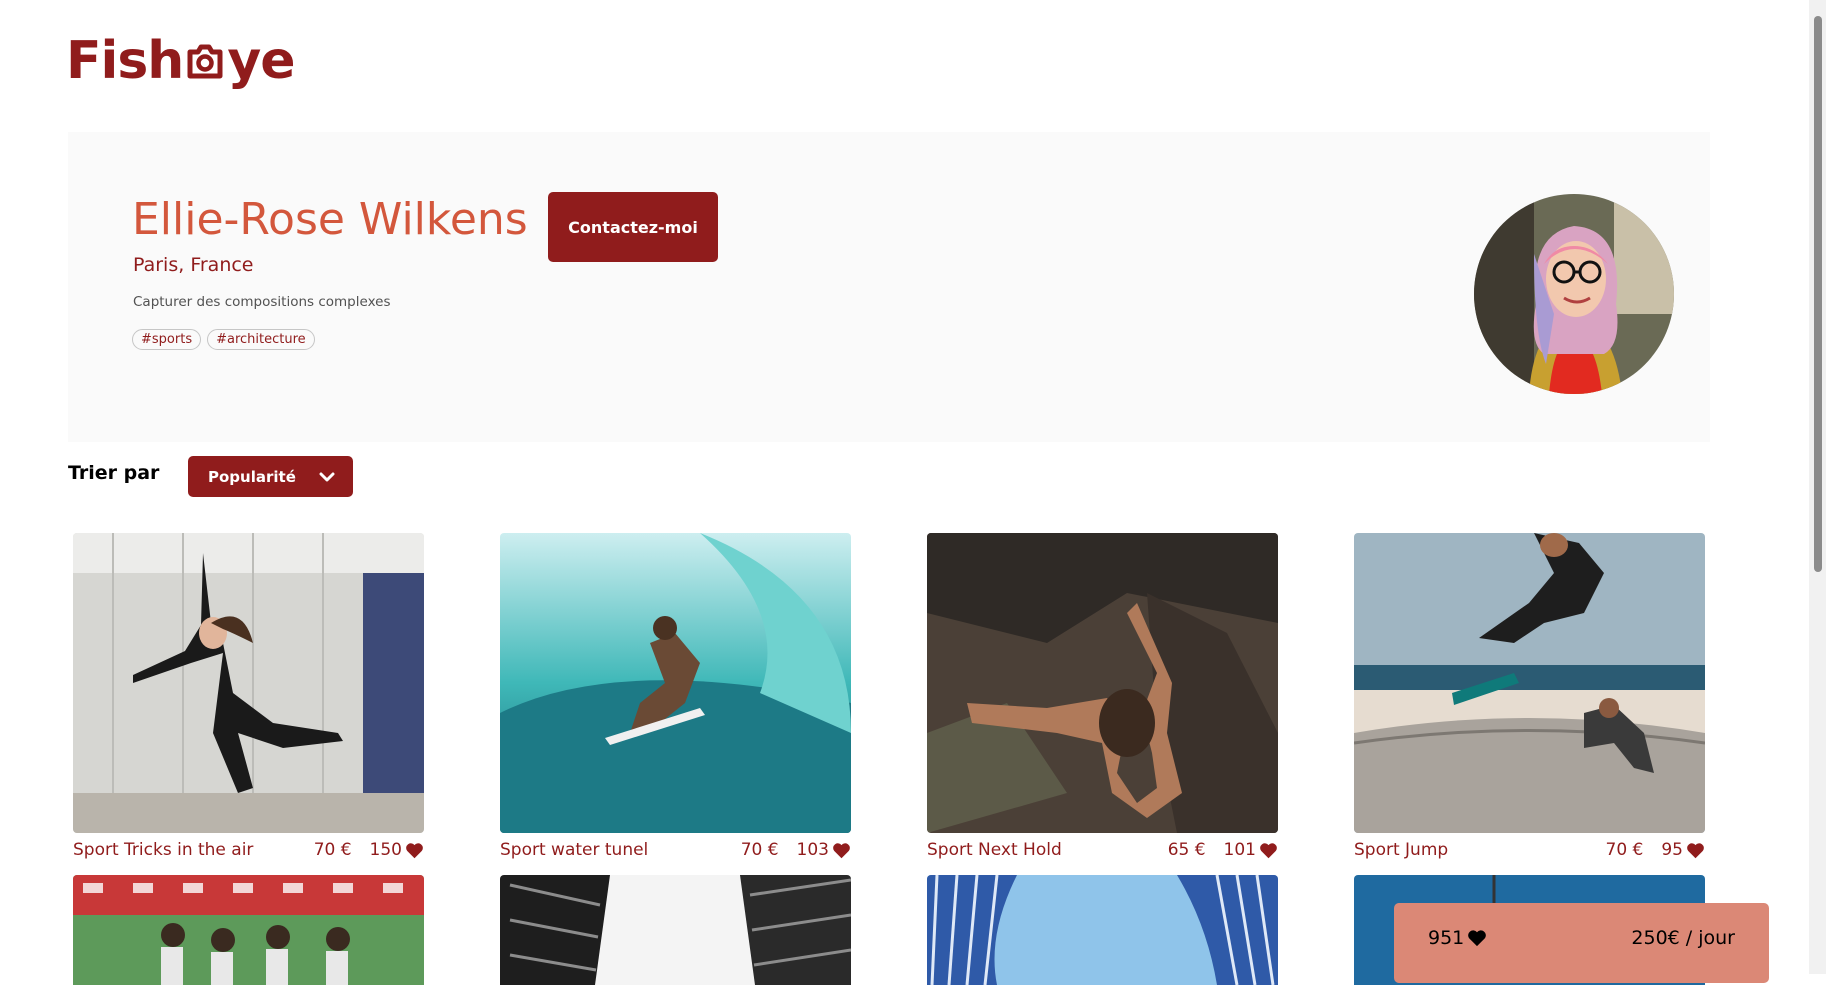 The image size is (1826, 985). Describe the element at coordinates (1446, 938) in the screenshot. I see `total-likes-count: 951` at that location.